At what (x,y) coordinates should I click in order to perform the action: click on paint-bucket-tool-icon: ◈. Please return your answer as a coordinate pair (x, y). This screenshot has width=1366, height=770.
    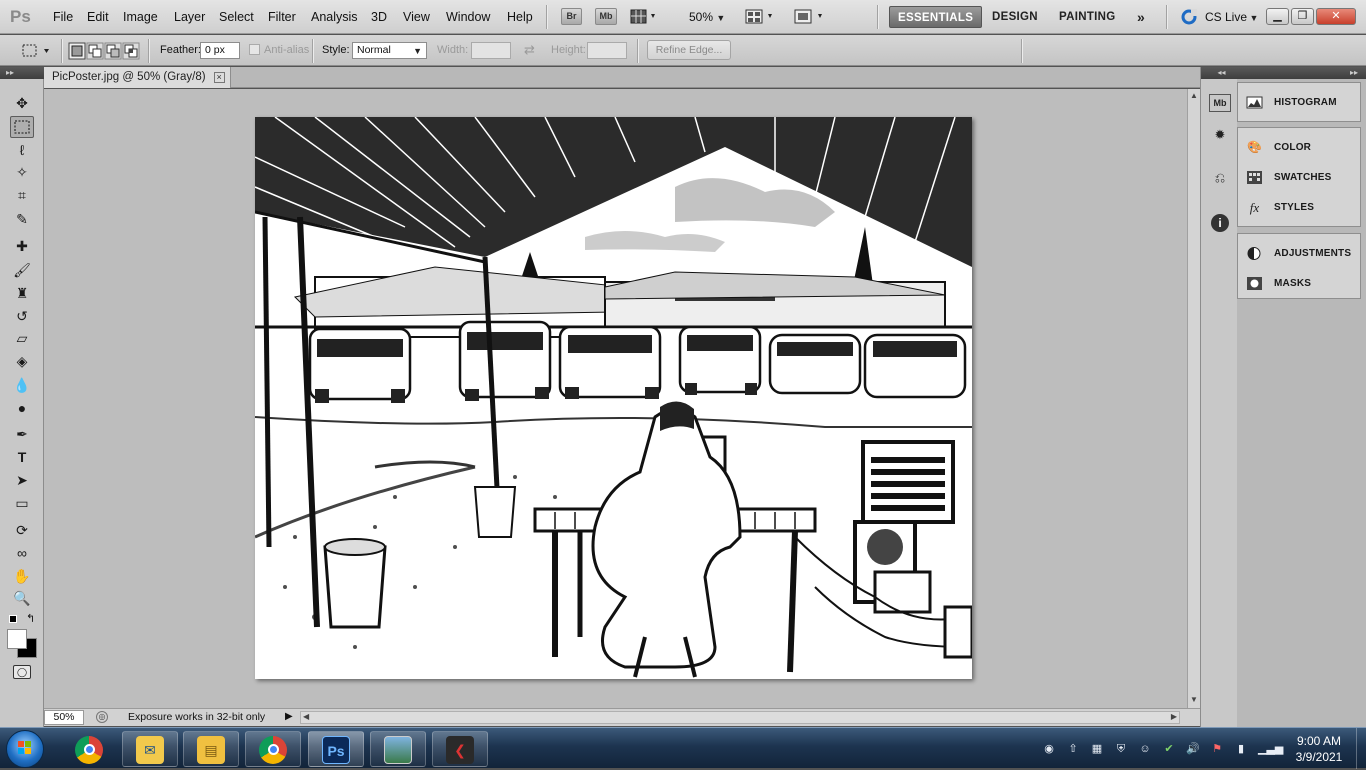
    Looking at the image, I should click on (22, 361).